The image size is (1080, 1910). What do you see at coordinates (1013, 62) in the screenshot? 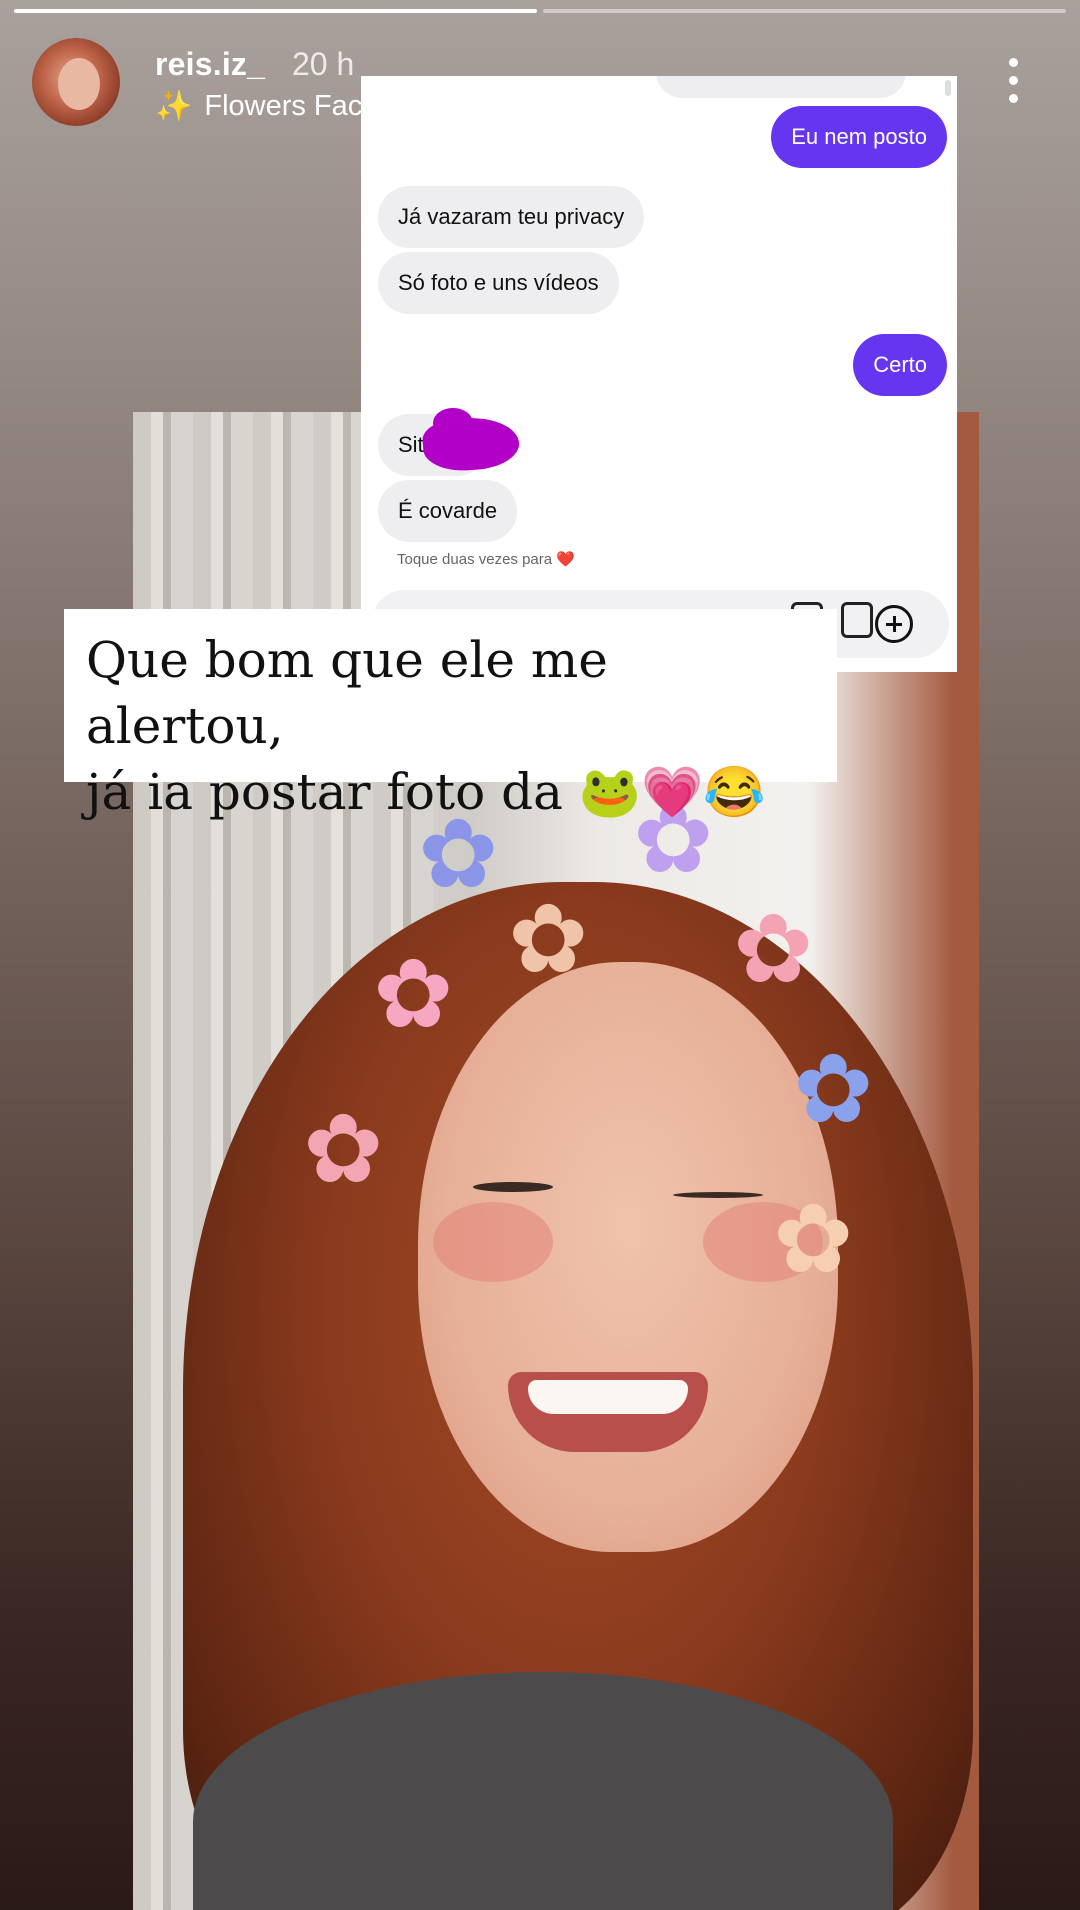
I see `more-vertical-icon` at bounding box center [1013, 62].